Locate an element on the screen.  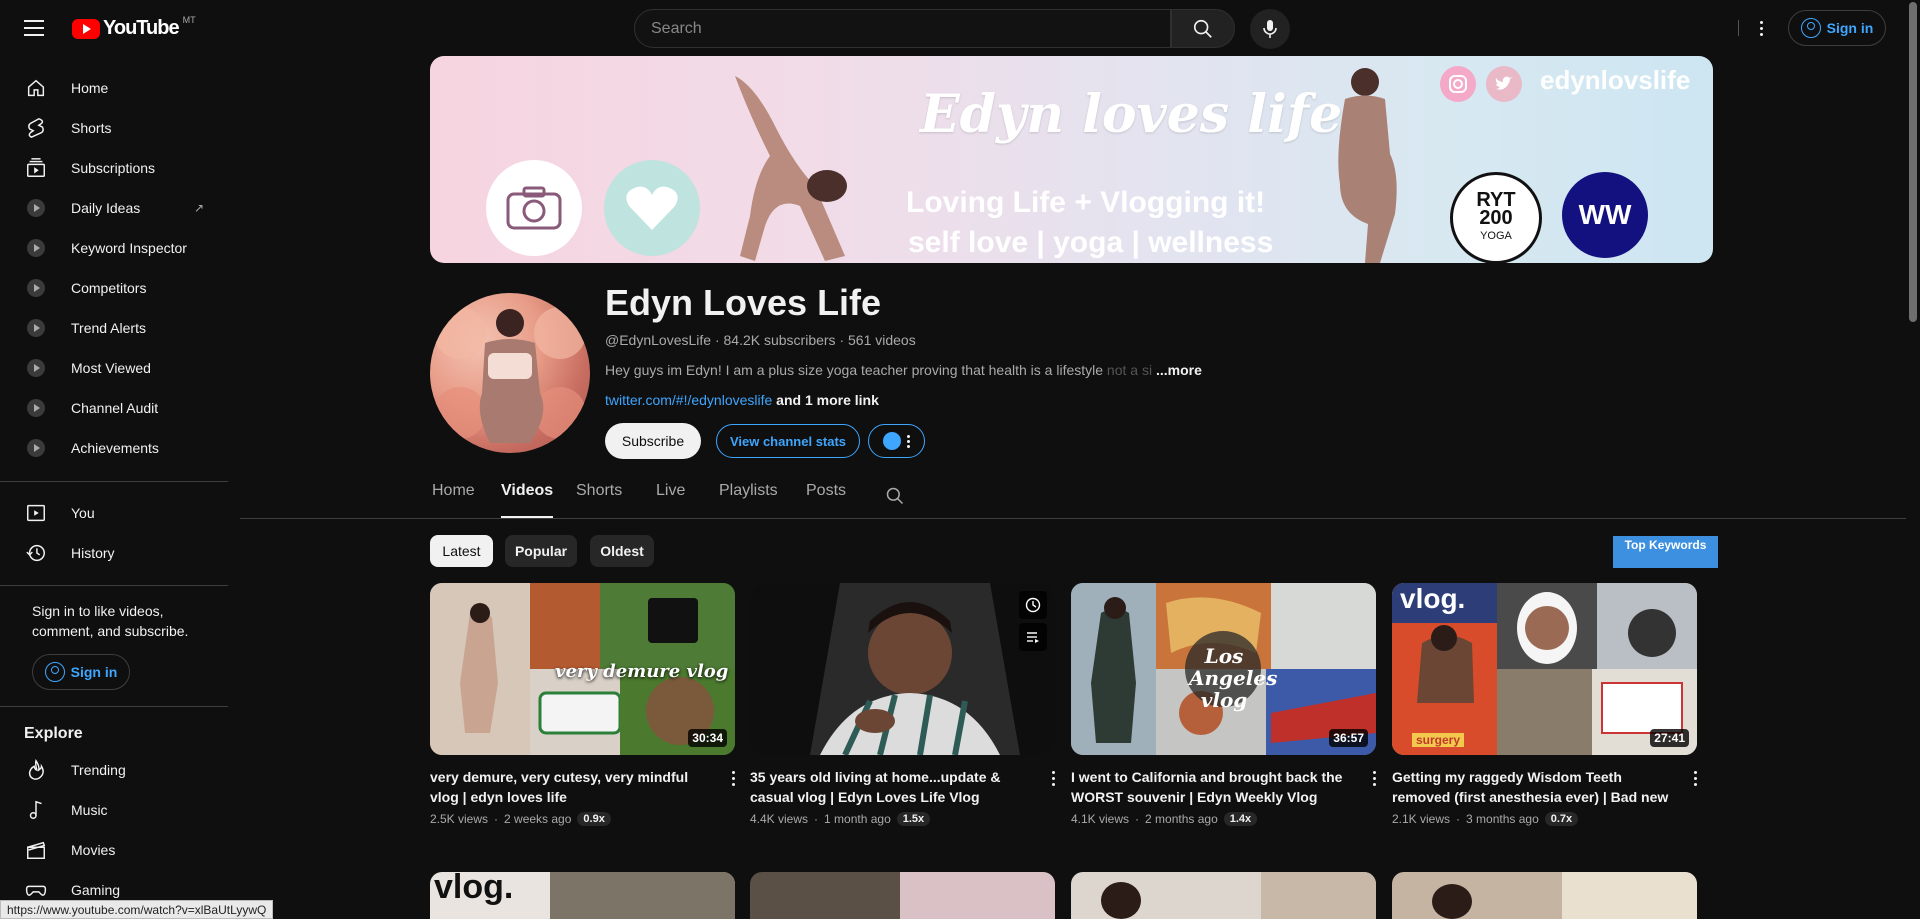
sidebar-item-music: Music is located at coordinates (114, 810).